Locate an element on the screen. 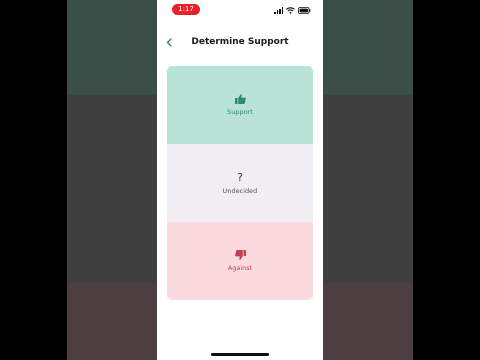 Image resolution: width=480 pixels, height=360 pixels. signal-icon is located at coordinates (278, 10).